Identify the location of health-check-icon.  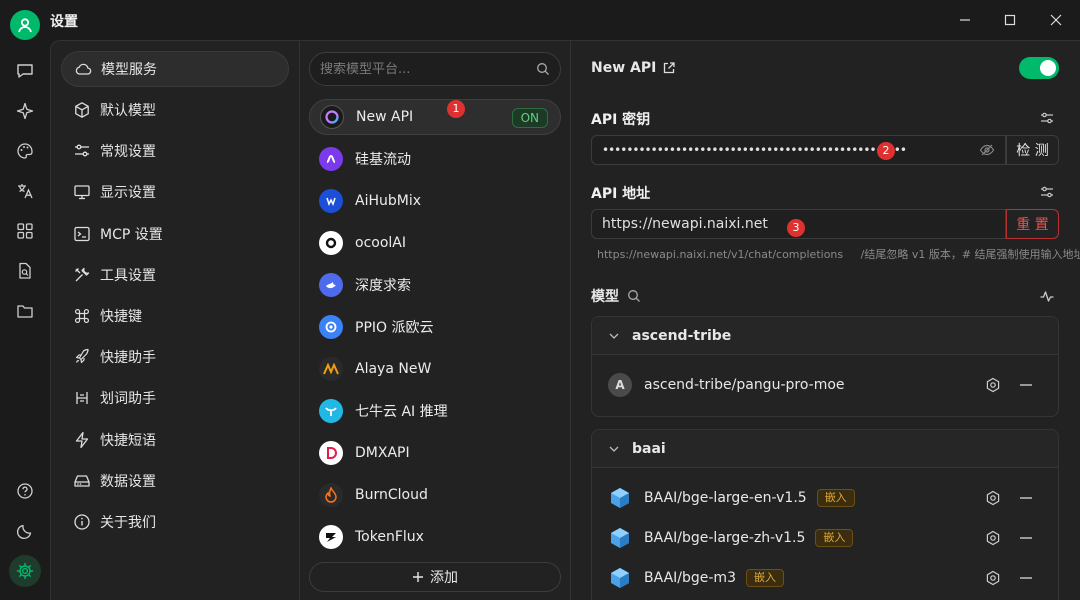
(1047, 296).